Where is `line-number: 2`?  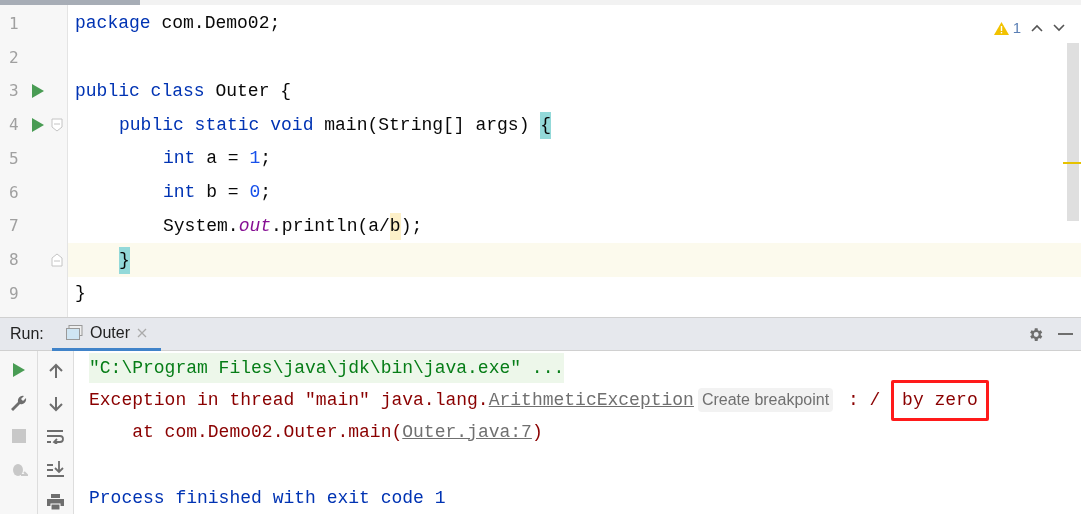
line-number: 2 is located at coordinates (14, 57).